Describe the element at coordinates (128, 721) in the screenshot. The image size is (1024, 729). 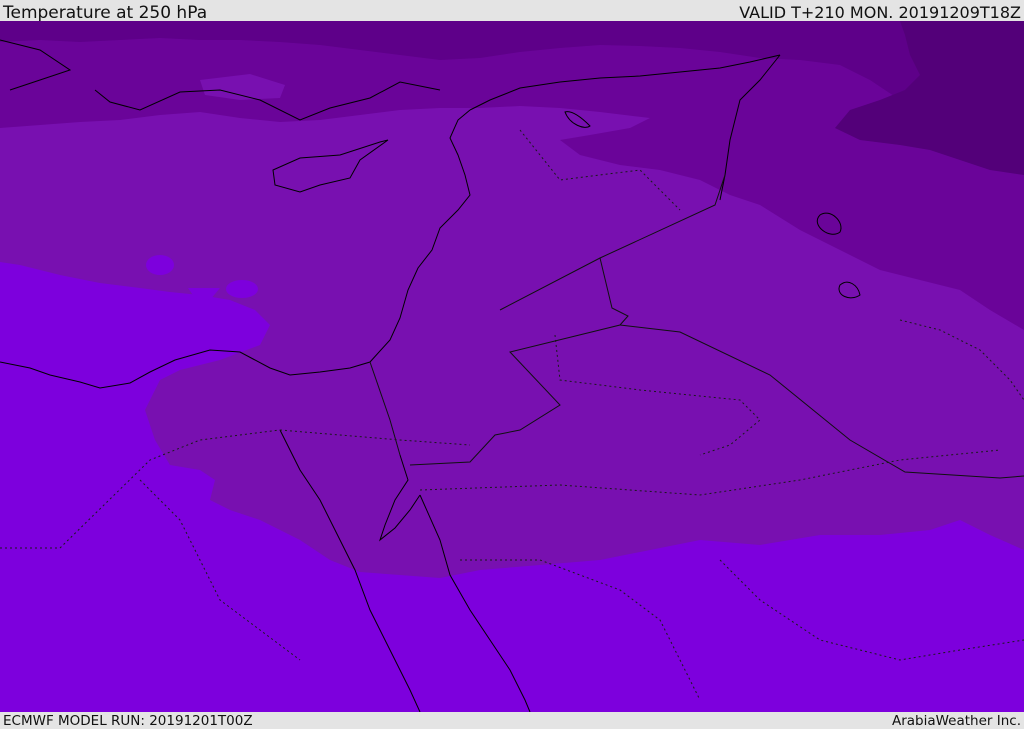
I see `model-run-label: ECMWF MODEL RUN: 20191201T00Z` at that location.